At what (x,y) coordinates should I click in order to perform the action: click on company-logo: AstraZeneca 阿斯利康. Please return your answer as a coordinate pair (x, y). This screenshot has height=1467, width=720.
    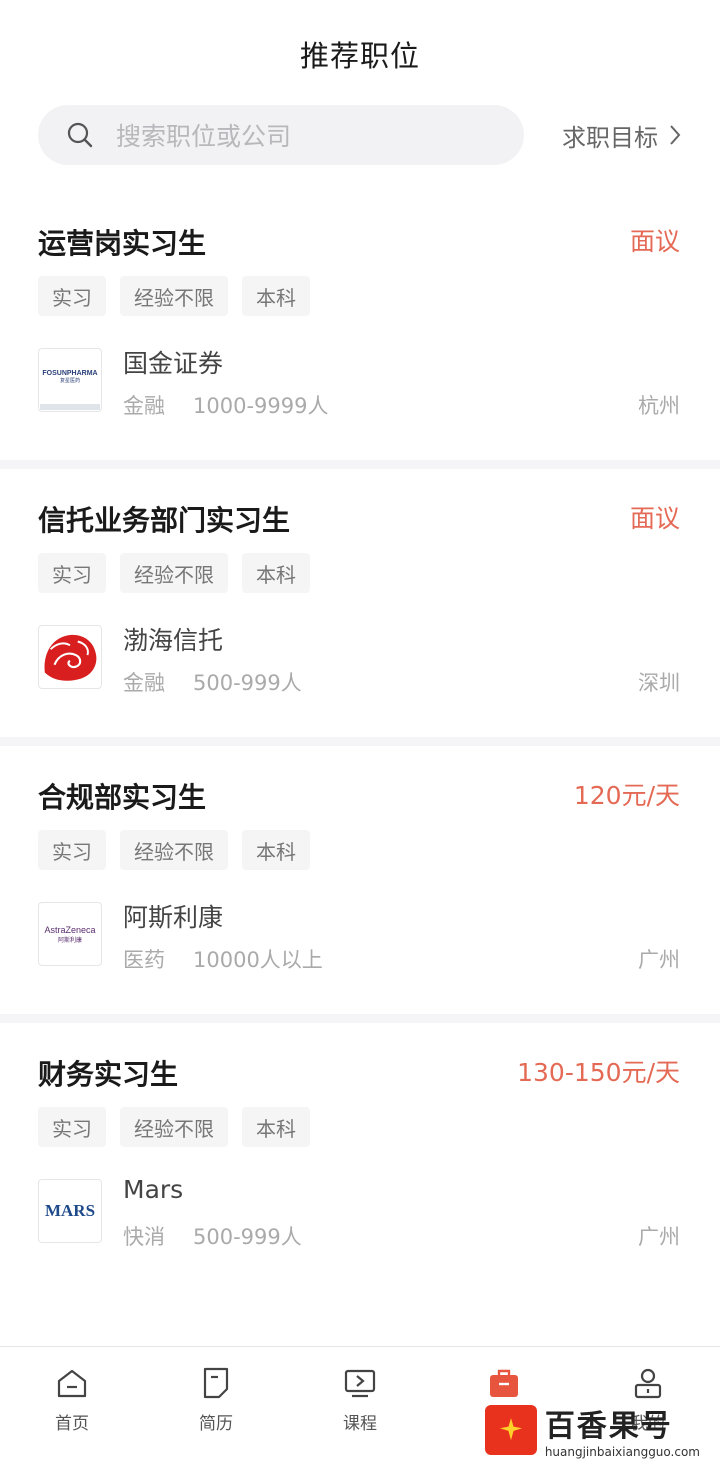
    Looking at the image, I should click on (70, 934).